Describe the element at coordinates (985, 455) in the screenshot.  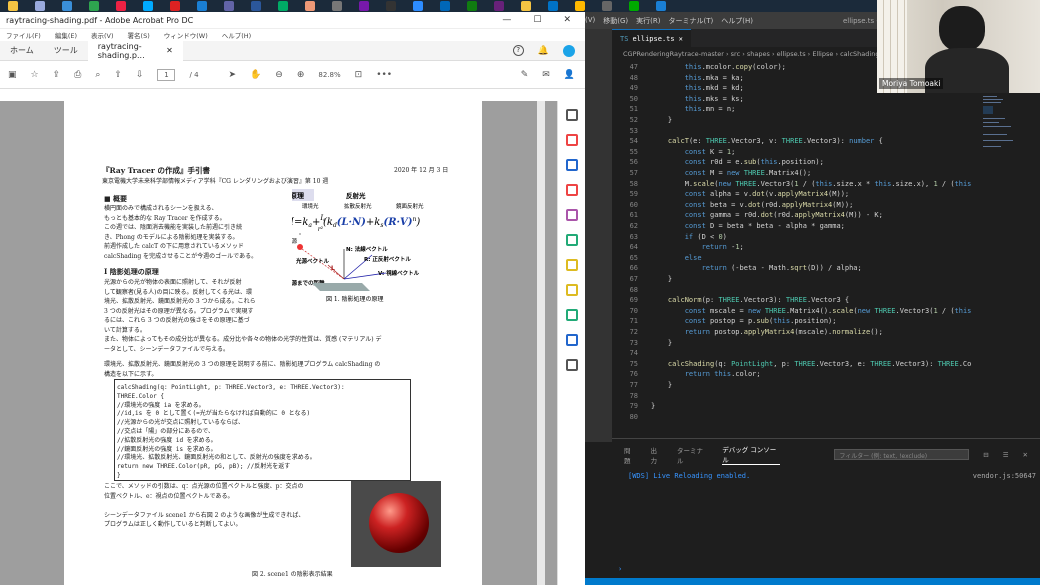
I see `filter-icon: ⊟` at that location.